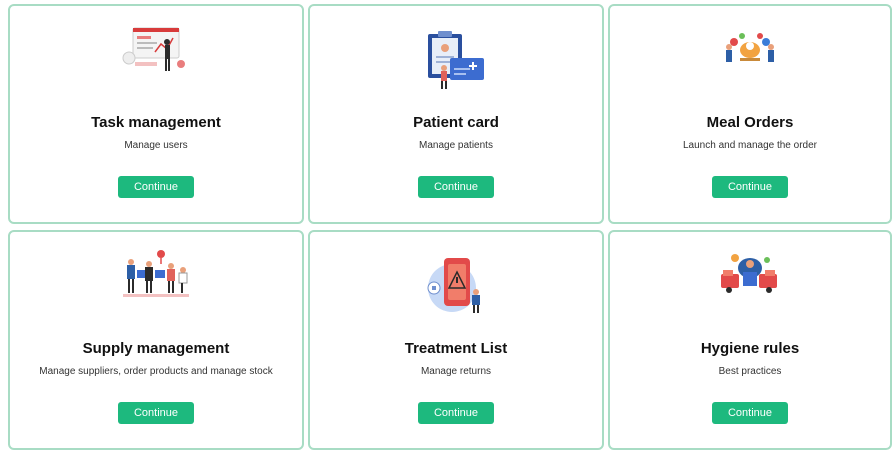 The image size is (893, 450). I want to click on card-subtitle: Launch and manage the order, so click(750, 145).